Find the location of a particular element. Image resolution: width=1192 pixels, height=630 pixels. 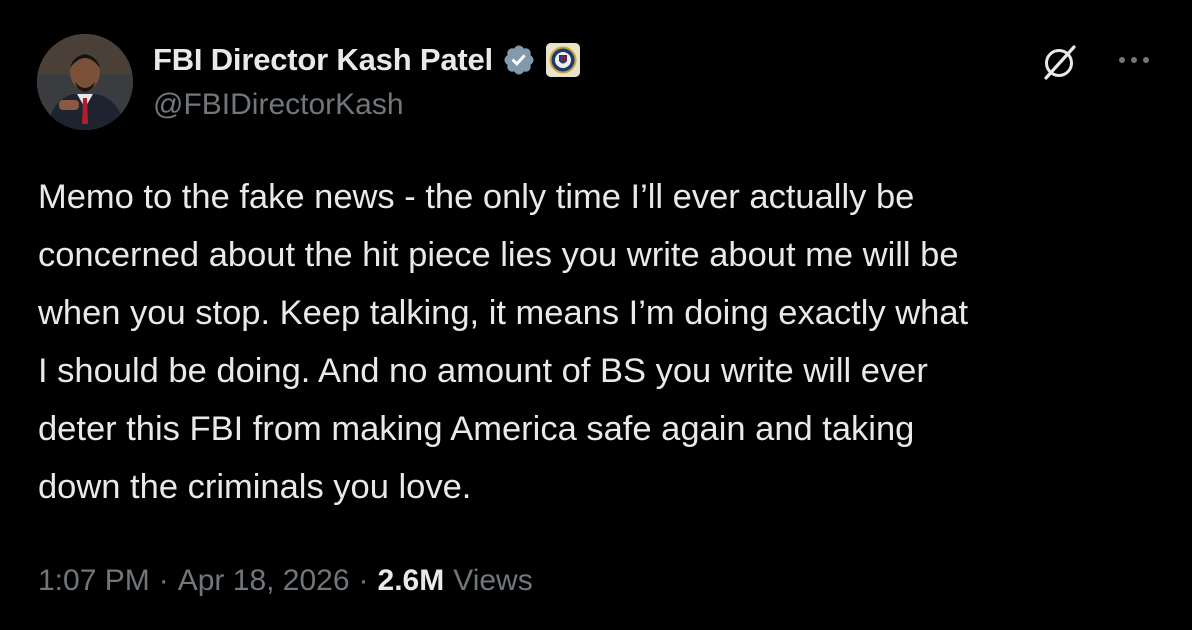

verified-check-icon is located at coordinates (519, 60).